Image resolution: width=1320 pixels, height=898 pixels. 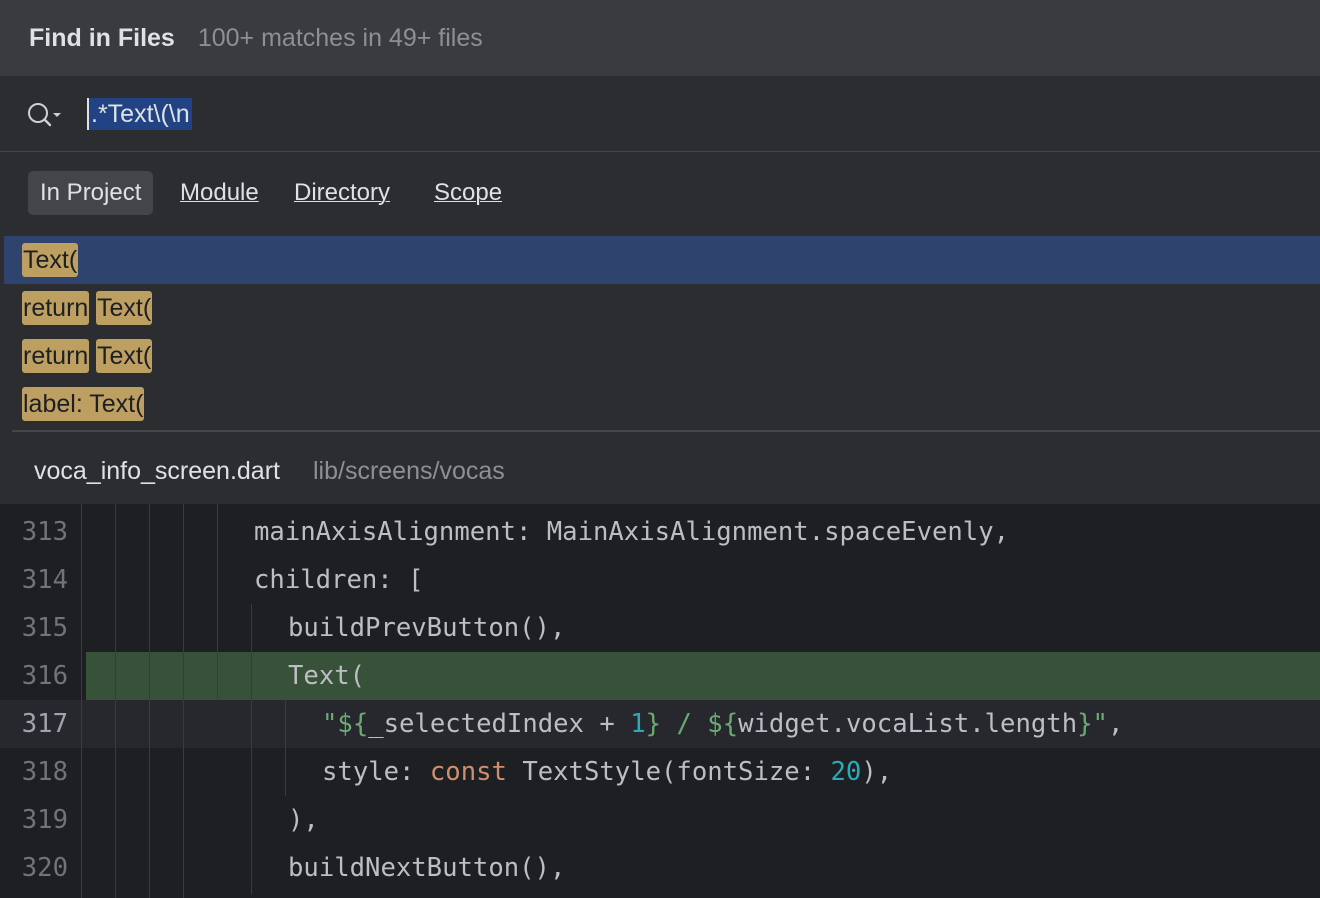 What do you see at coordinates (83, 404) in the screenshot?
I see `match-text: label: Text(` at bounding box center [83, 404].